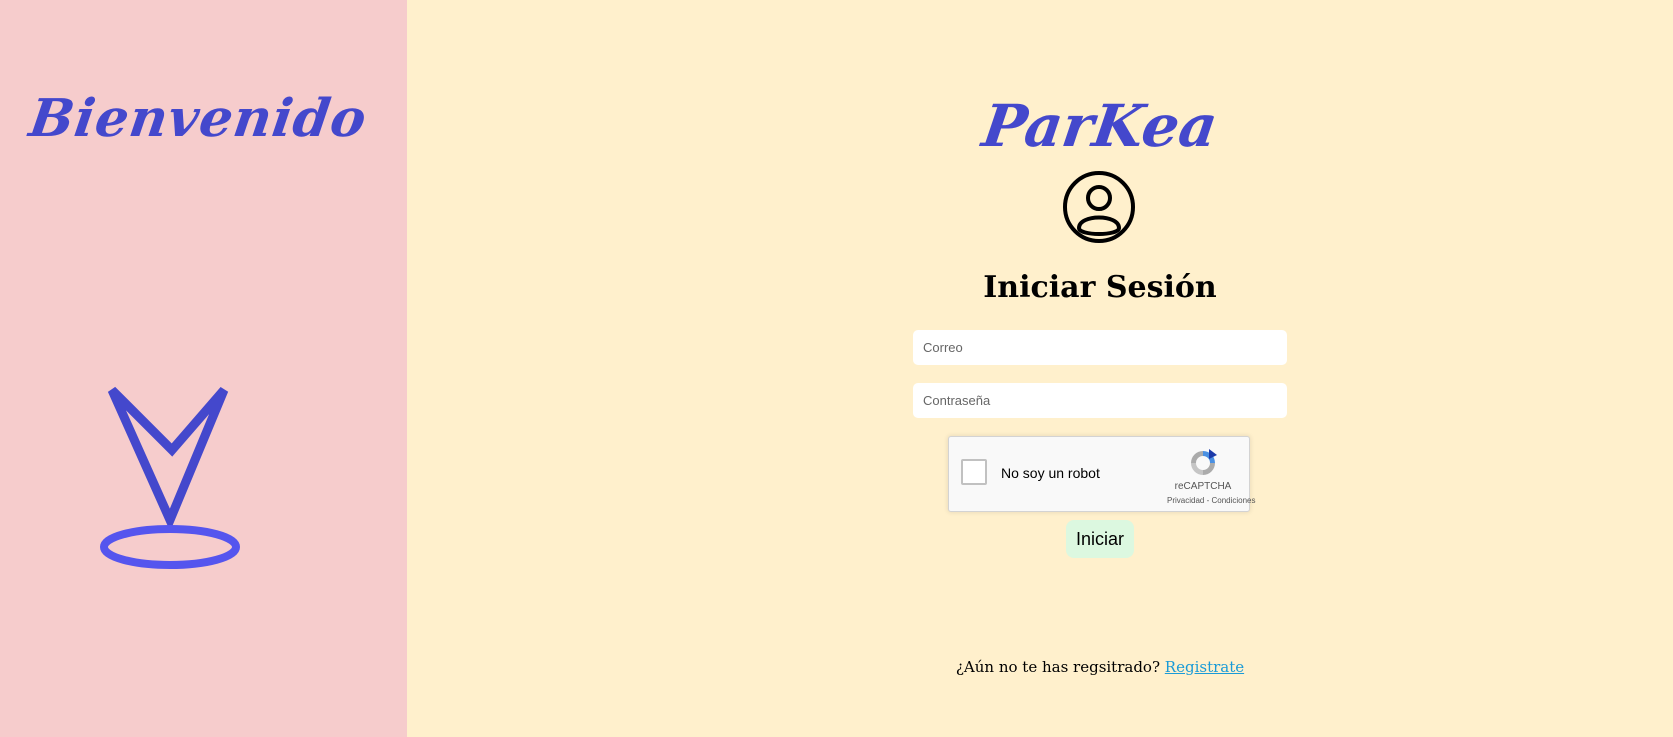 This screenshot has width=1673, height=737. I want to click on brand-name: ParKea, so click(1100, 126).